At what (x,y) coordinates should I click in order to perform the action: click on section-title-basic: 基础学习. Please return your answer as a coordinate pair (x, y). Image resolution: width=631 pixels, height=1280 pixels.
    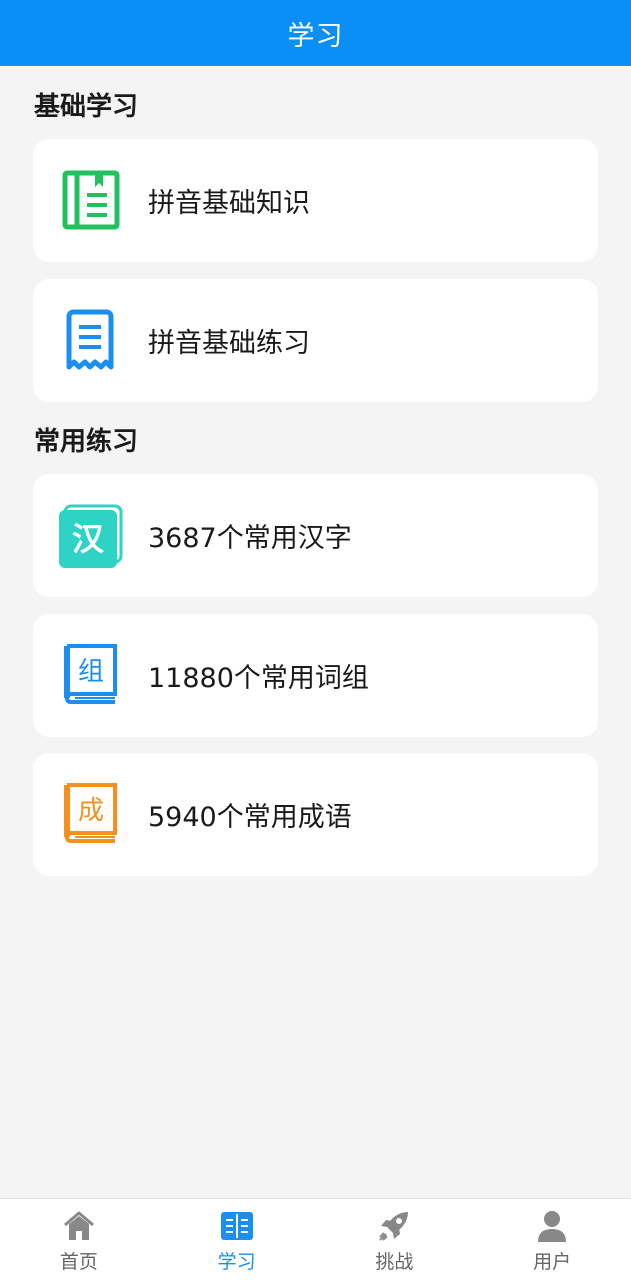
    Looking at the image, I should click on (86, 107).